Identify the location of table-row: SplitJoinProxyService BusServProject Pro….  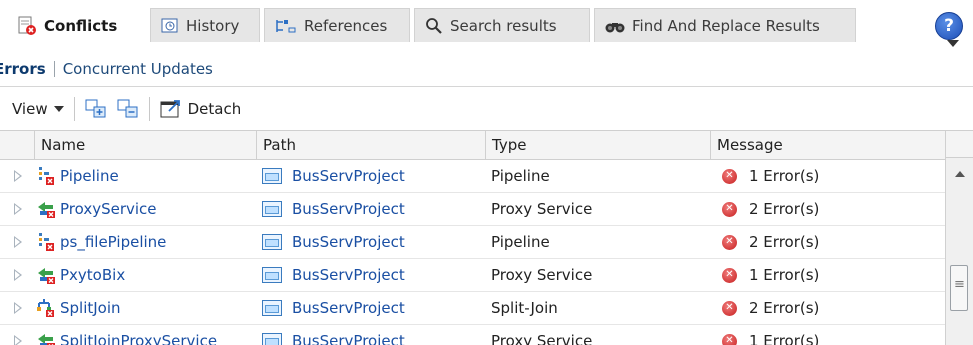
(472, 335).